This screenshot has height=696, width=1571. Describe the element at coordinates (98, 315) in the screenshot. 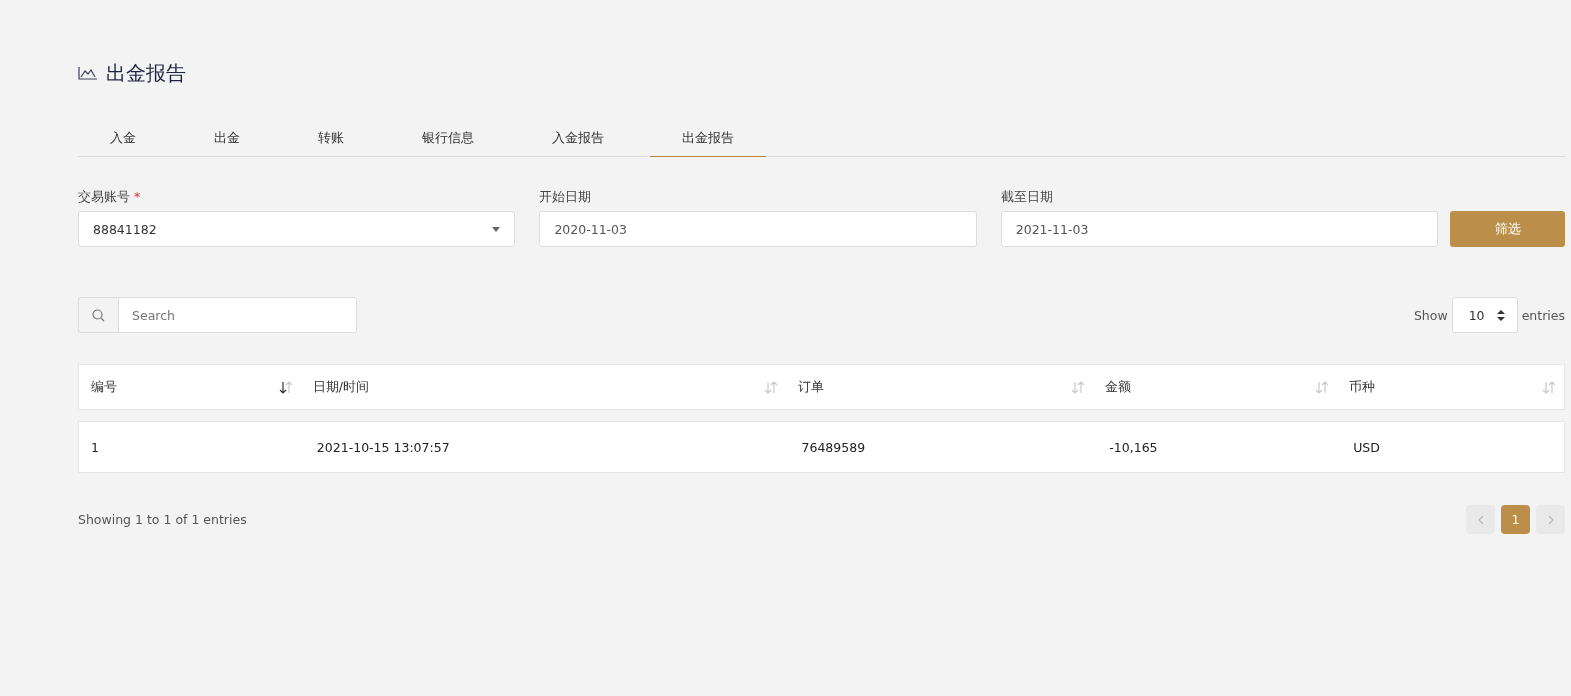

I see `search-icon` at that location.